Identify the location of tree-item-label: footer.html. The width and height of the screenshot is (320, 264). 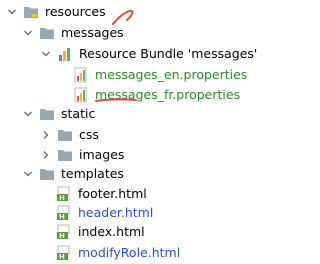
(112, 193).